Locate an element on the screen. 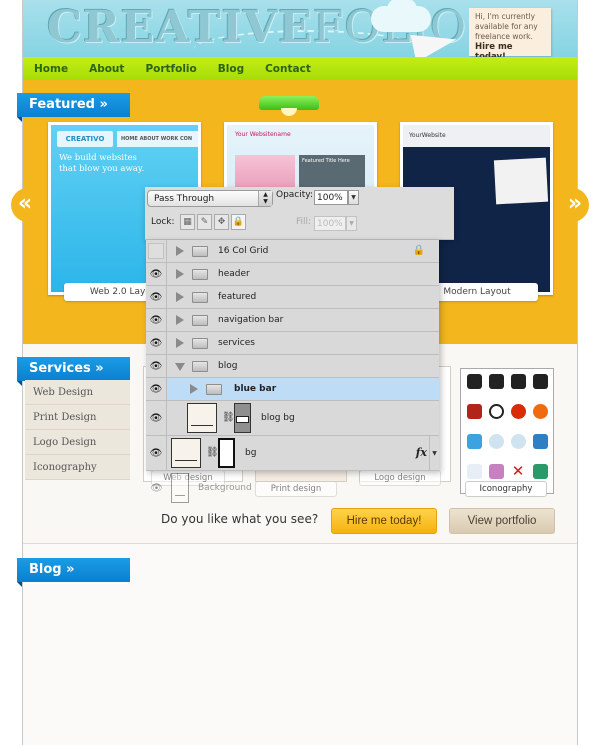 This screenshot has height=745, width=600. cup-icon is located at coordinates (474, 411).